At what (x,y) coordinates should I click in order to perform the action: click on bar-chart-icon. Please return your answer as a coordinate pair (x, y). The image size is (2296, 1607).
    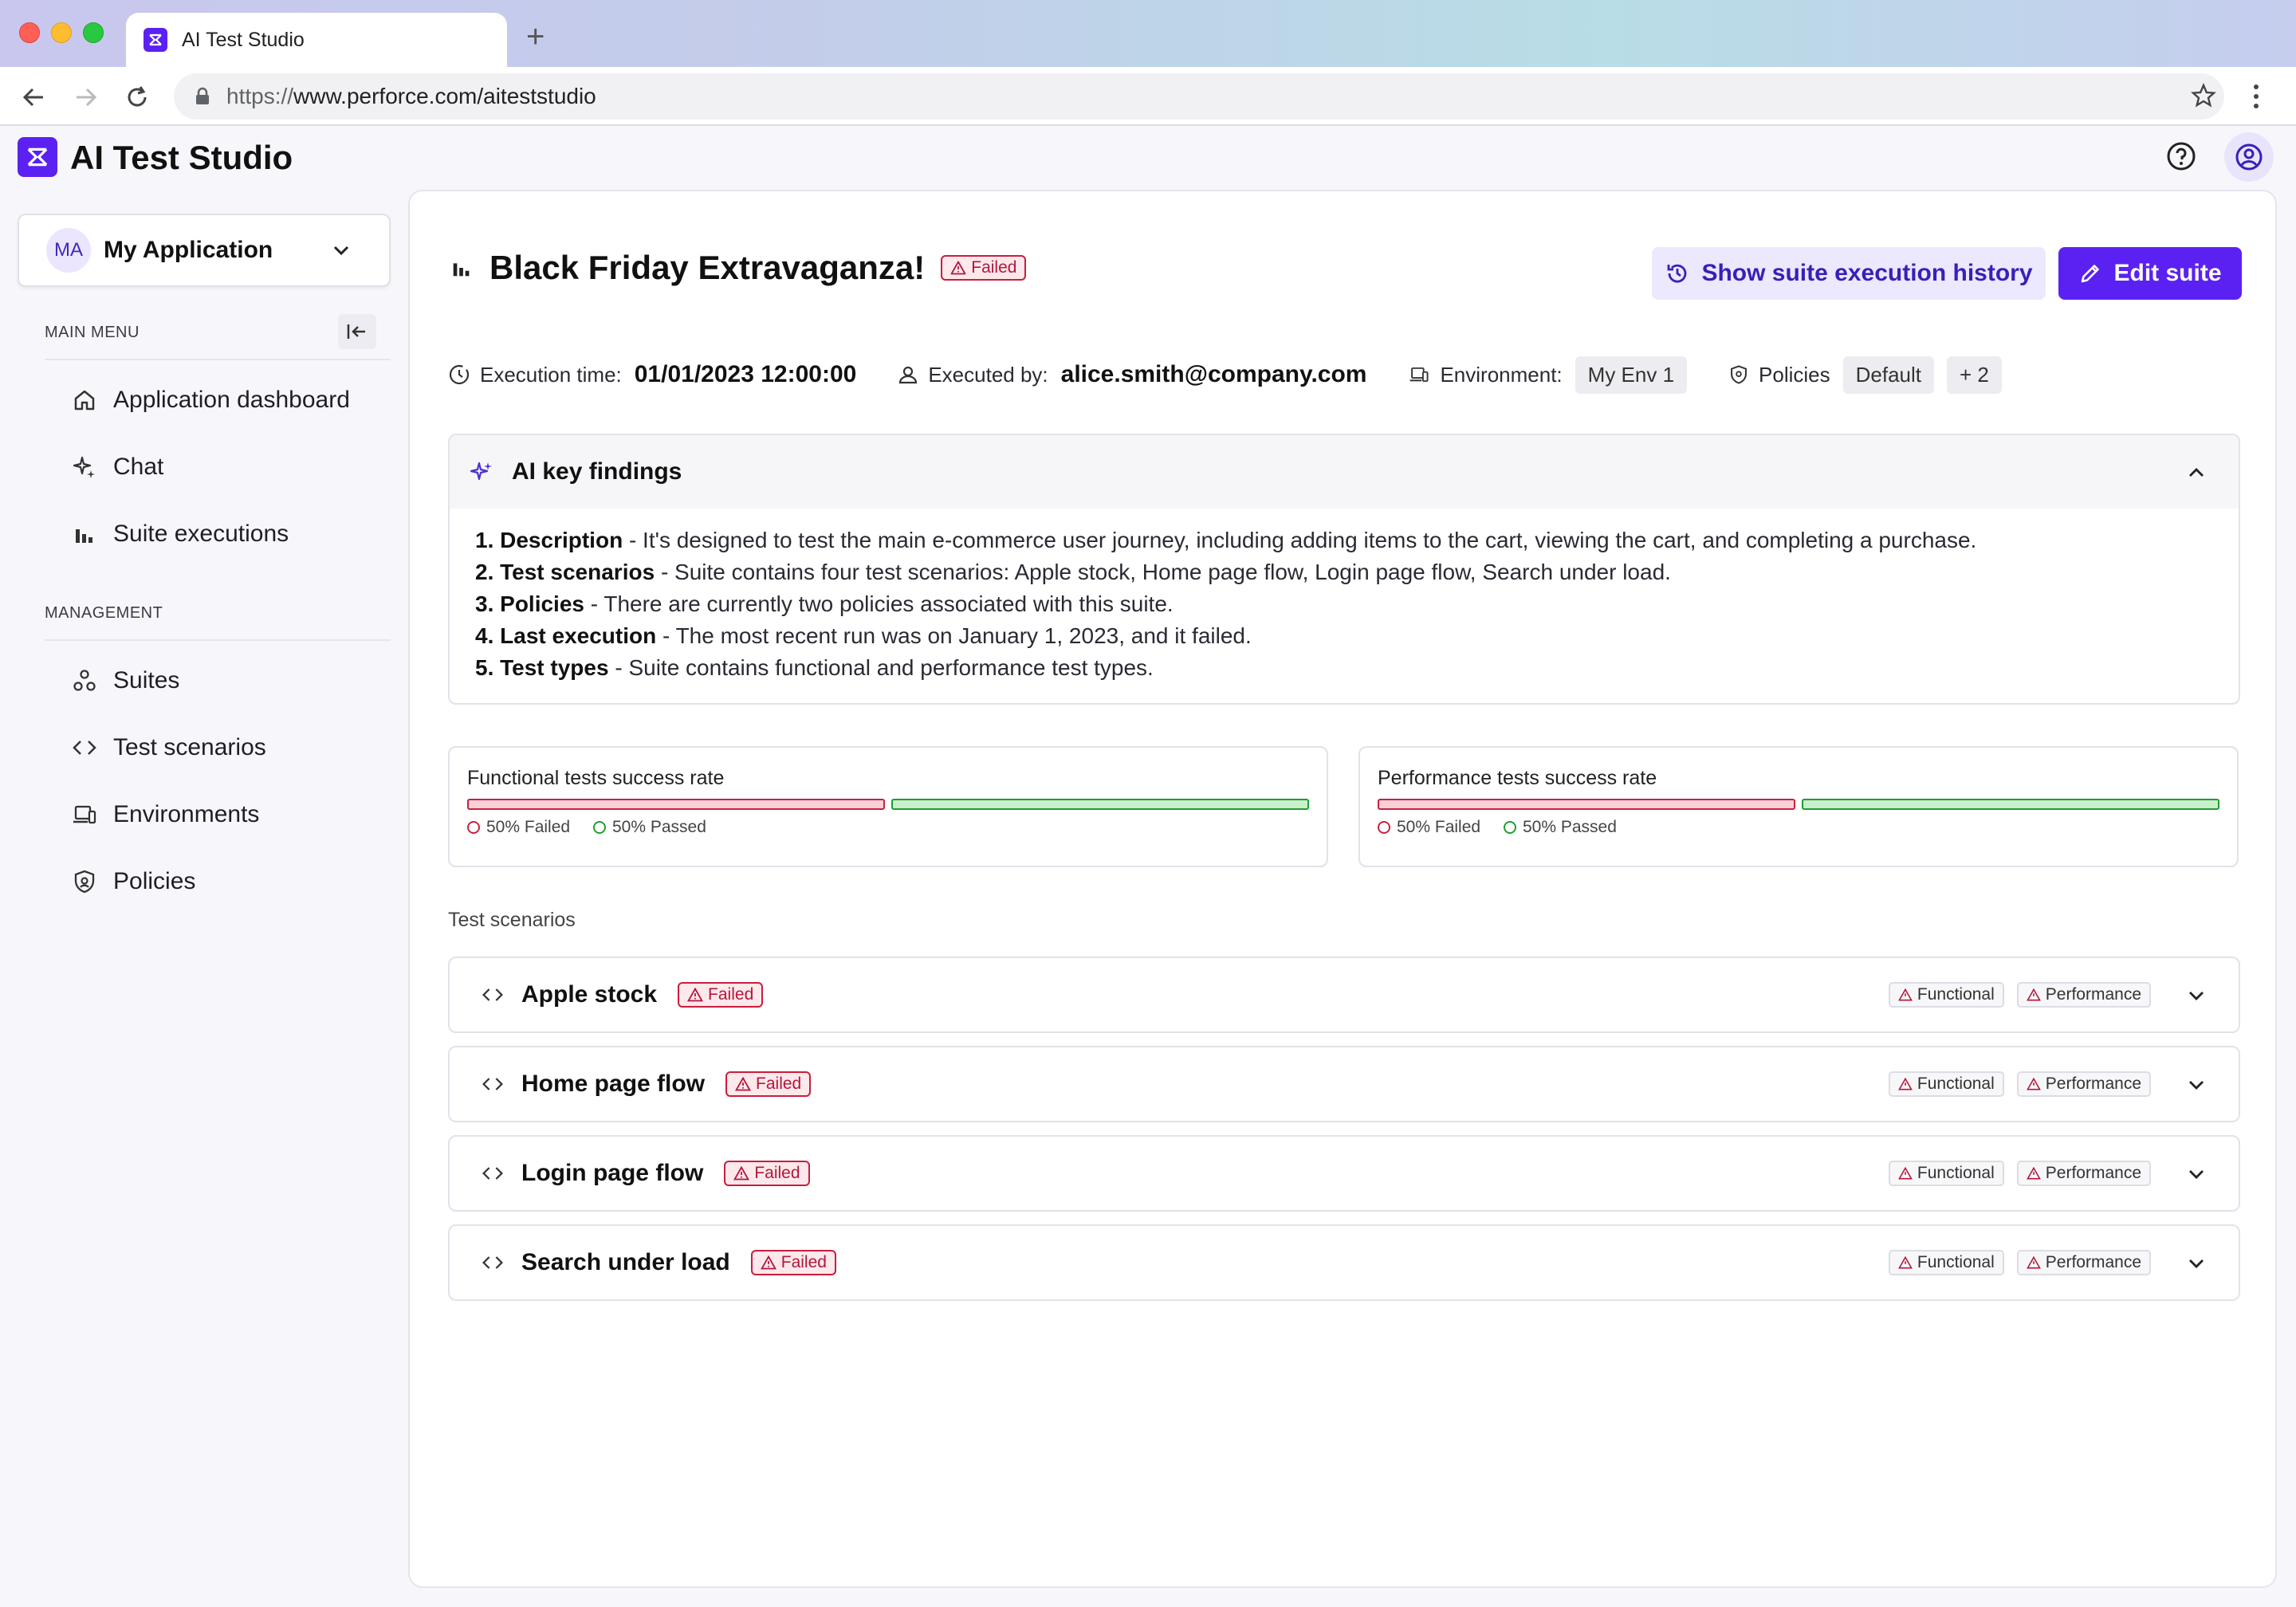
    Looking at the image, I should click on (84, 536).